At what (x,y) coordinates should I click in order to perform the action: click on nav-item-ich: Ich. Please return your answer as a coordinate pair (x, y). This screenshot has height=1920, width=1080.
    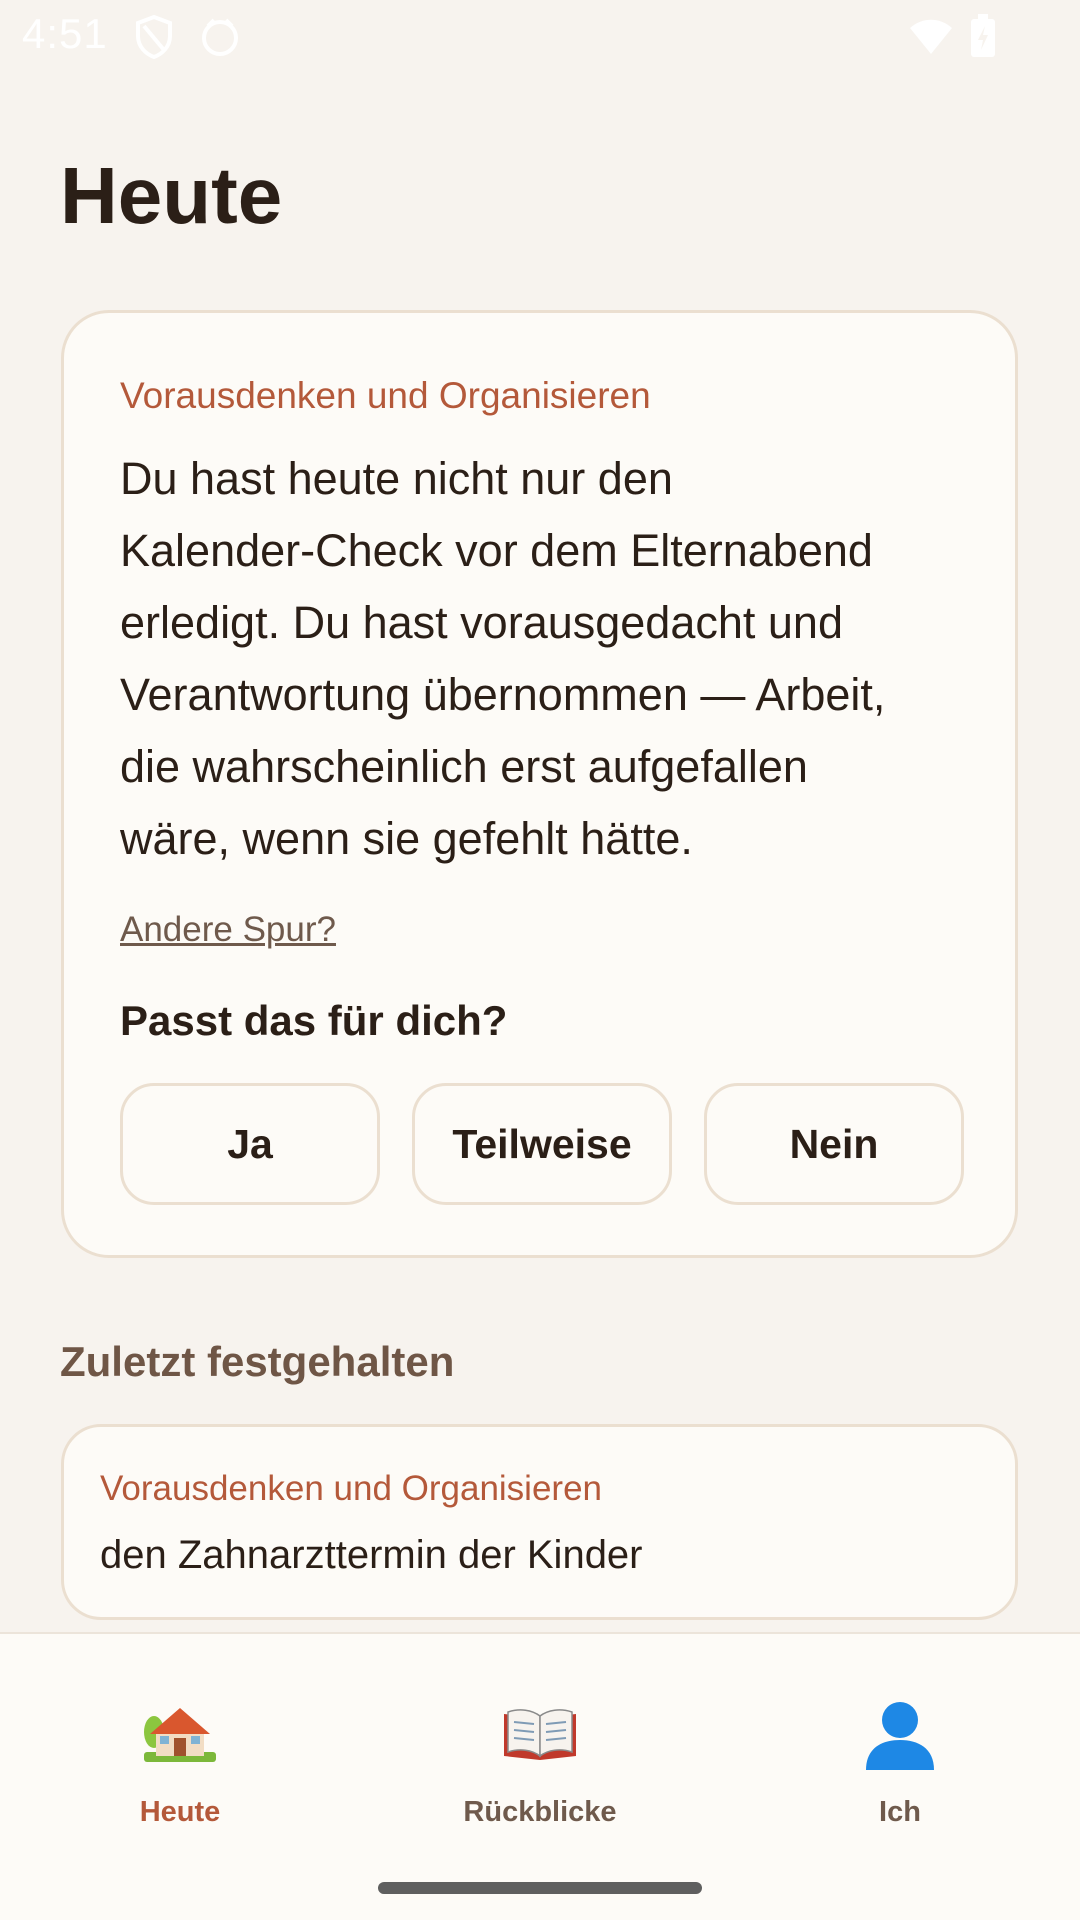
    Looking at the image, I should click on (900, 1769).